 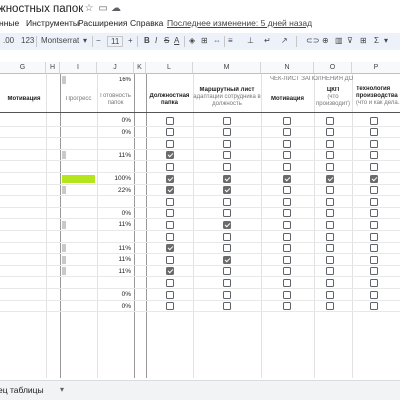 What do you see at coordinates (130, 40) in the screenshot?
I see `font-size-increase-icon: +` at bounding box center [130, 40].